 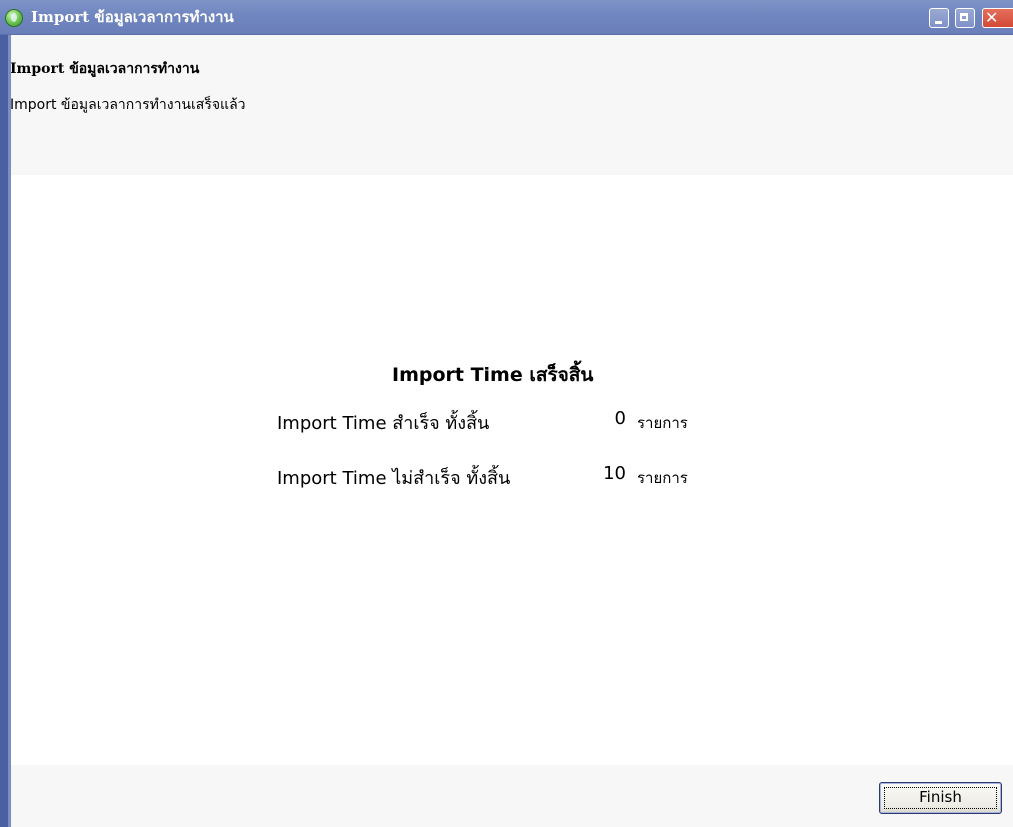 I want to click on maximize-button, so click(x=965, y=18).